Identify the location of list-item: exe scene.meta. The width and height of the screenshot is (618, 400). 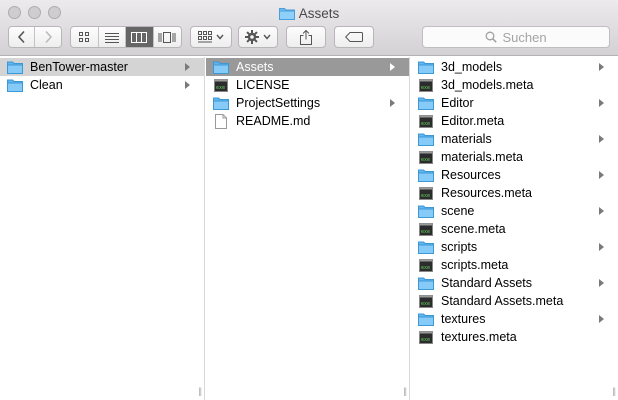
(514, 229).